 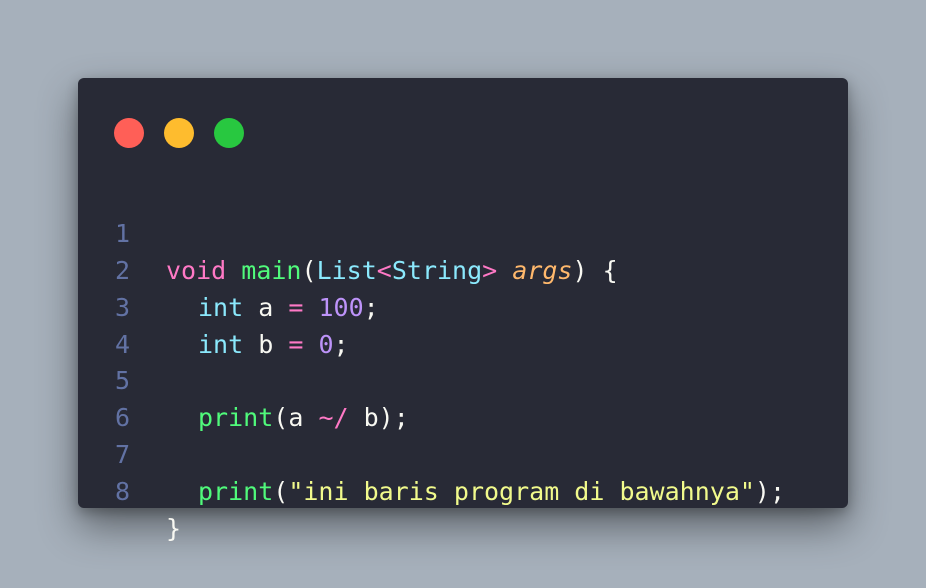 What do you see at coordinates (281, 492) in the screenshot?
I see `punct-token: (` at bounding box center [281, 492].